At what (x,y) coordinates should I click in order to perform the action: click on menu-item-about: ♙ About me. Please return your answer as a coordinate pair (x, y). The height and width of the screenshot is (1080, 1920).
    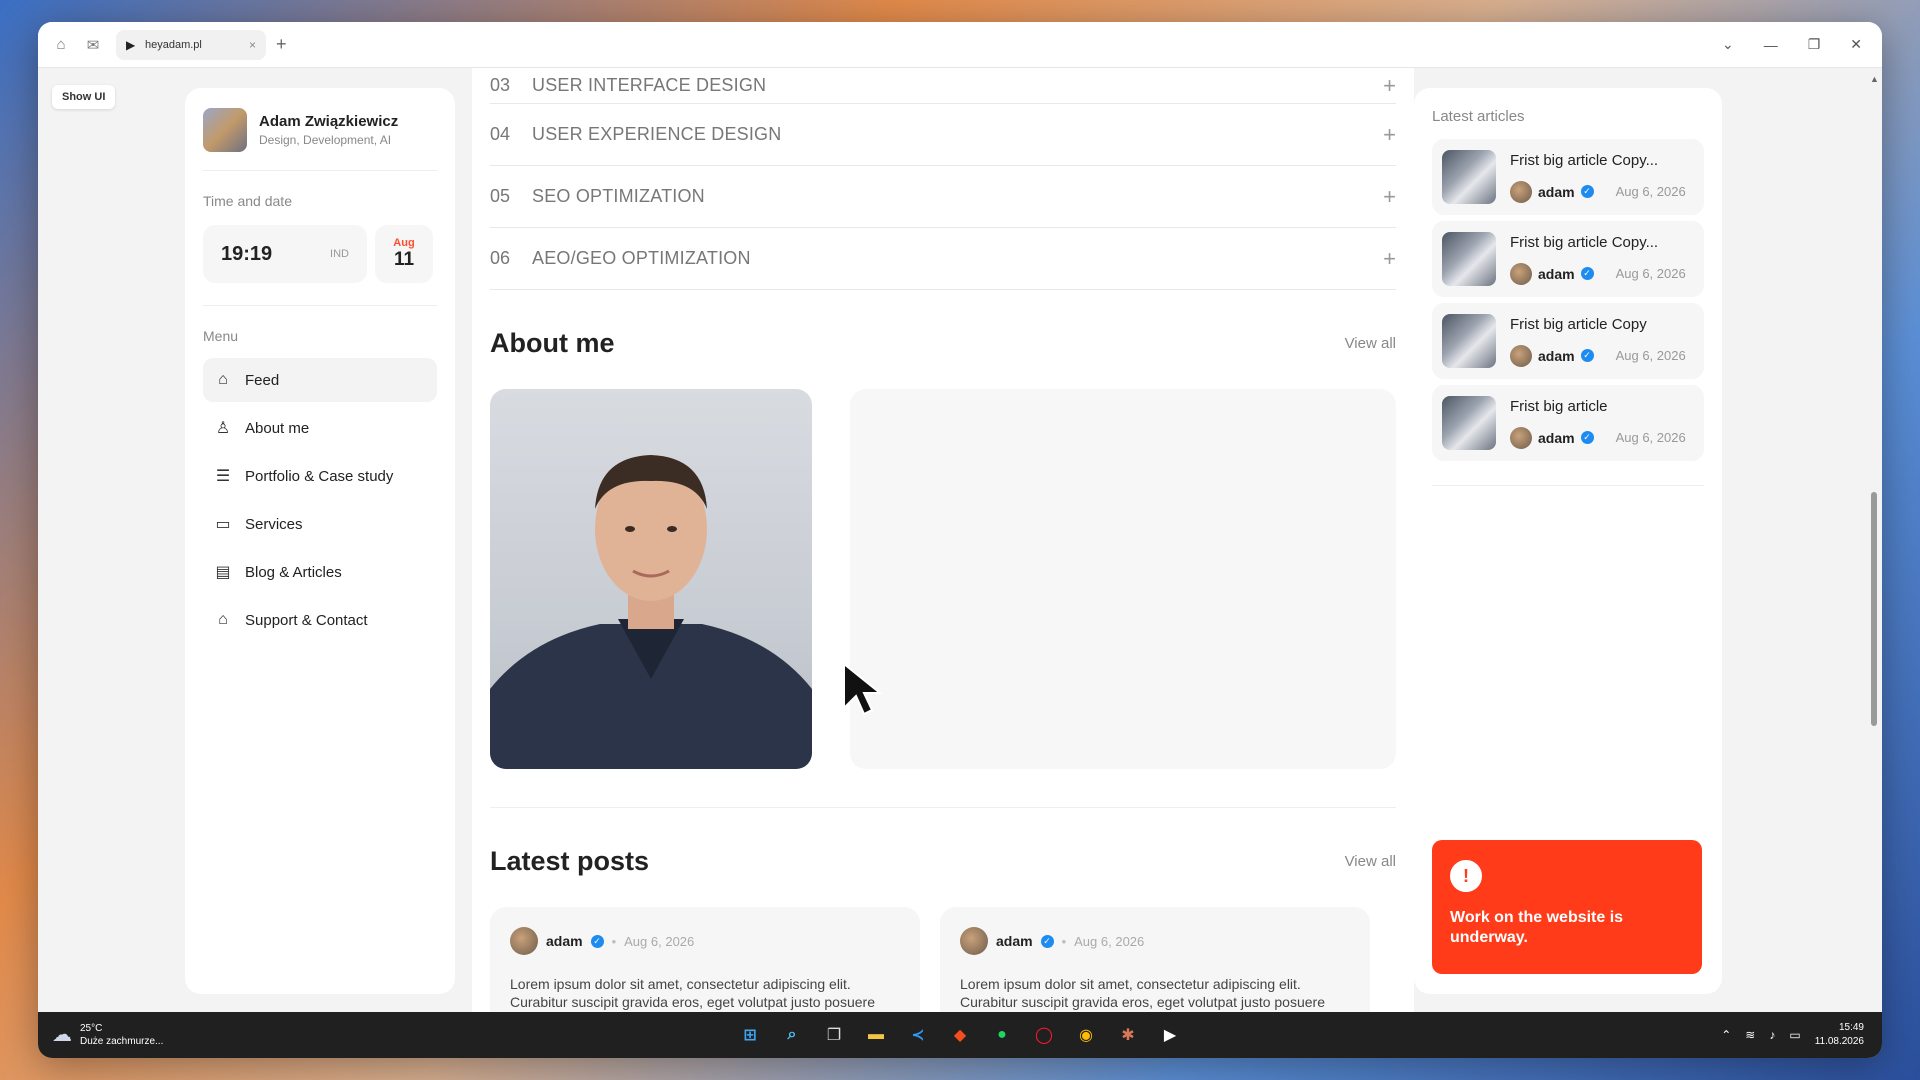
    Looking at the image, I should click on (320, 428).